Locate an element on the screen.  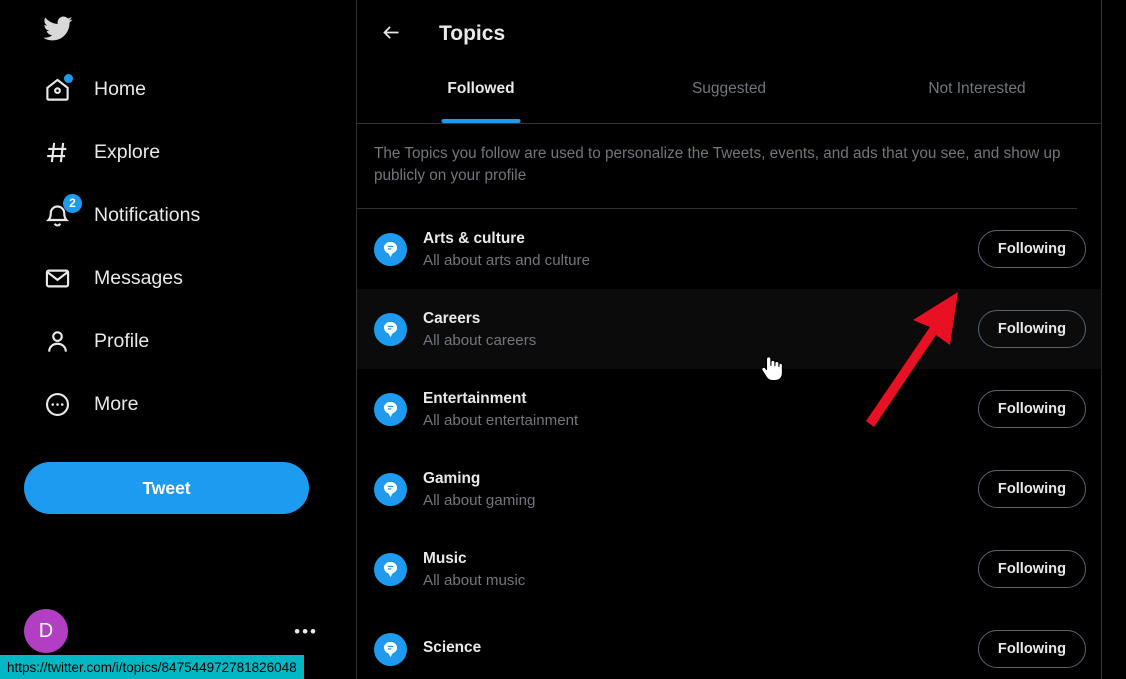
topic-text: Entertainment All about entertainment is located at coordinates (500, 410).